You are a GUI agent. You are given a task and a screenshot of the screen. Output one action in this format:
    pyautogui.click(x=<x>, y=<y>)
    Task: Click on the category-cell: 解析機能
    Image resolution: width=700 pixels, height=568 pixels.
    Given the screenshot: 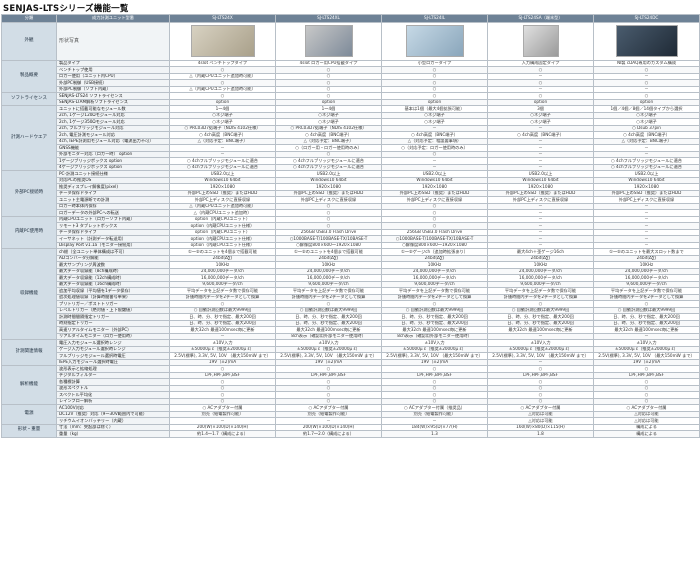 What is the action you would take?
    pyautogui.click(x=29, y=385)
    